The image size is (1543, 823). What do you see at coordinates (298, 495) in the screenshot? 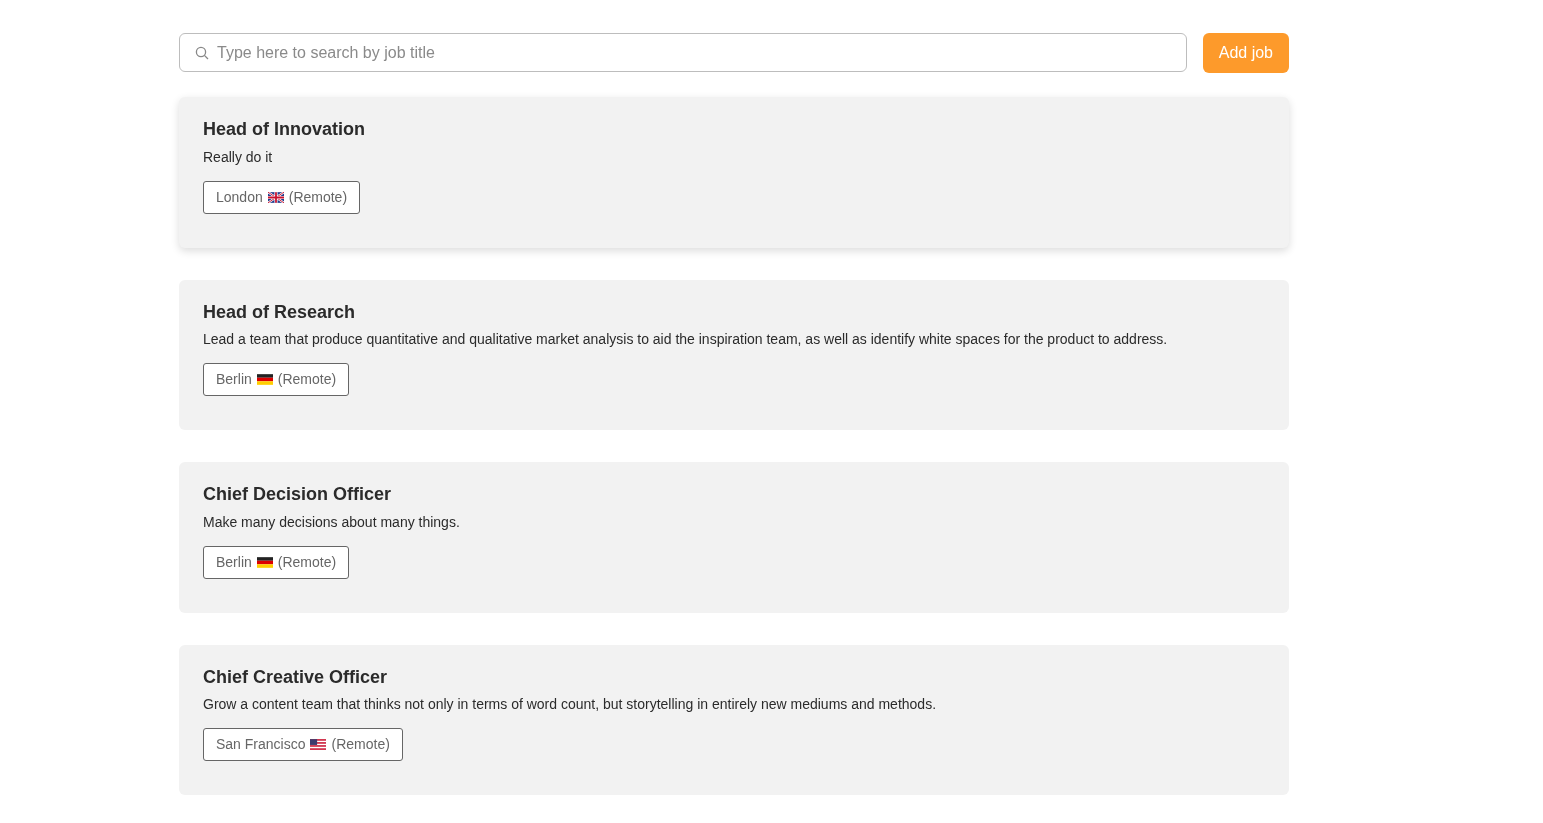
I see `job-title: Chief Decision Officer` at bounding box center [298, 495].